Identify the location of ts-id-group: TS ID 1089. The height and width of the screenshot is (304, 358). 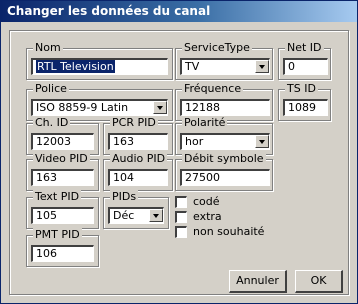
(304, 101).